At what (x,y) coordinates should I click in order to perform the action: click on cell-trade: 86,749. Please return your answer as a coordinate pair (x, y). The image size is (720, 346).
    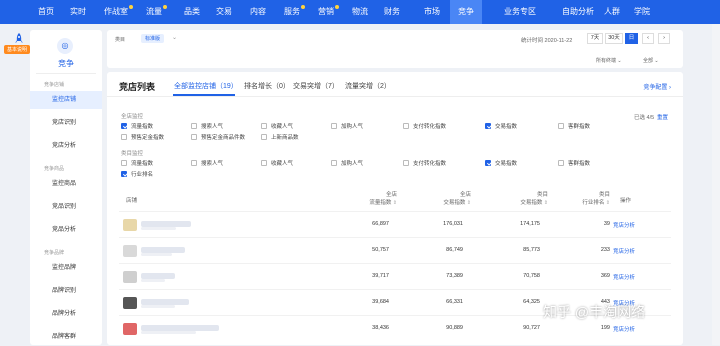
    Looking at the image, I should click on (454, 250).